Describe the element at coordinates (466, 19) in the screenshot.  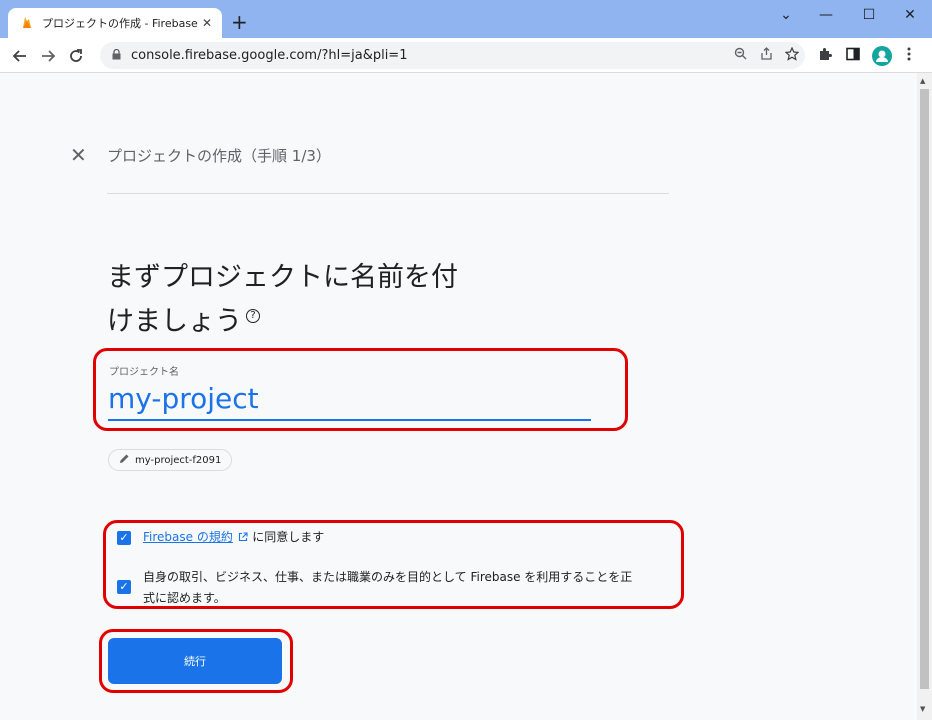
I see `title-bar: プロジェクトの作成 - Firebase コンソール ✕ + ⌄ — ☐ ✕` at that location.